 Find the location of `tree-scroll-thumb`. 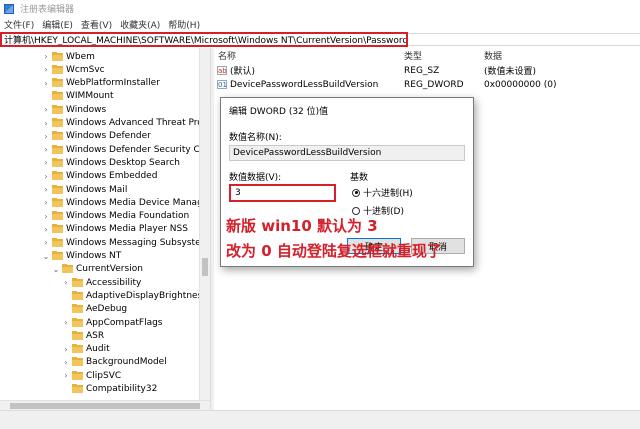

tree-scroll-thumb is located at coordinates (205, 267).